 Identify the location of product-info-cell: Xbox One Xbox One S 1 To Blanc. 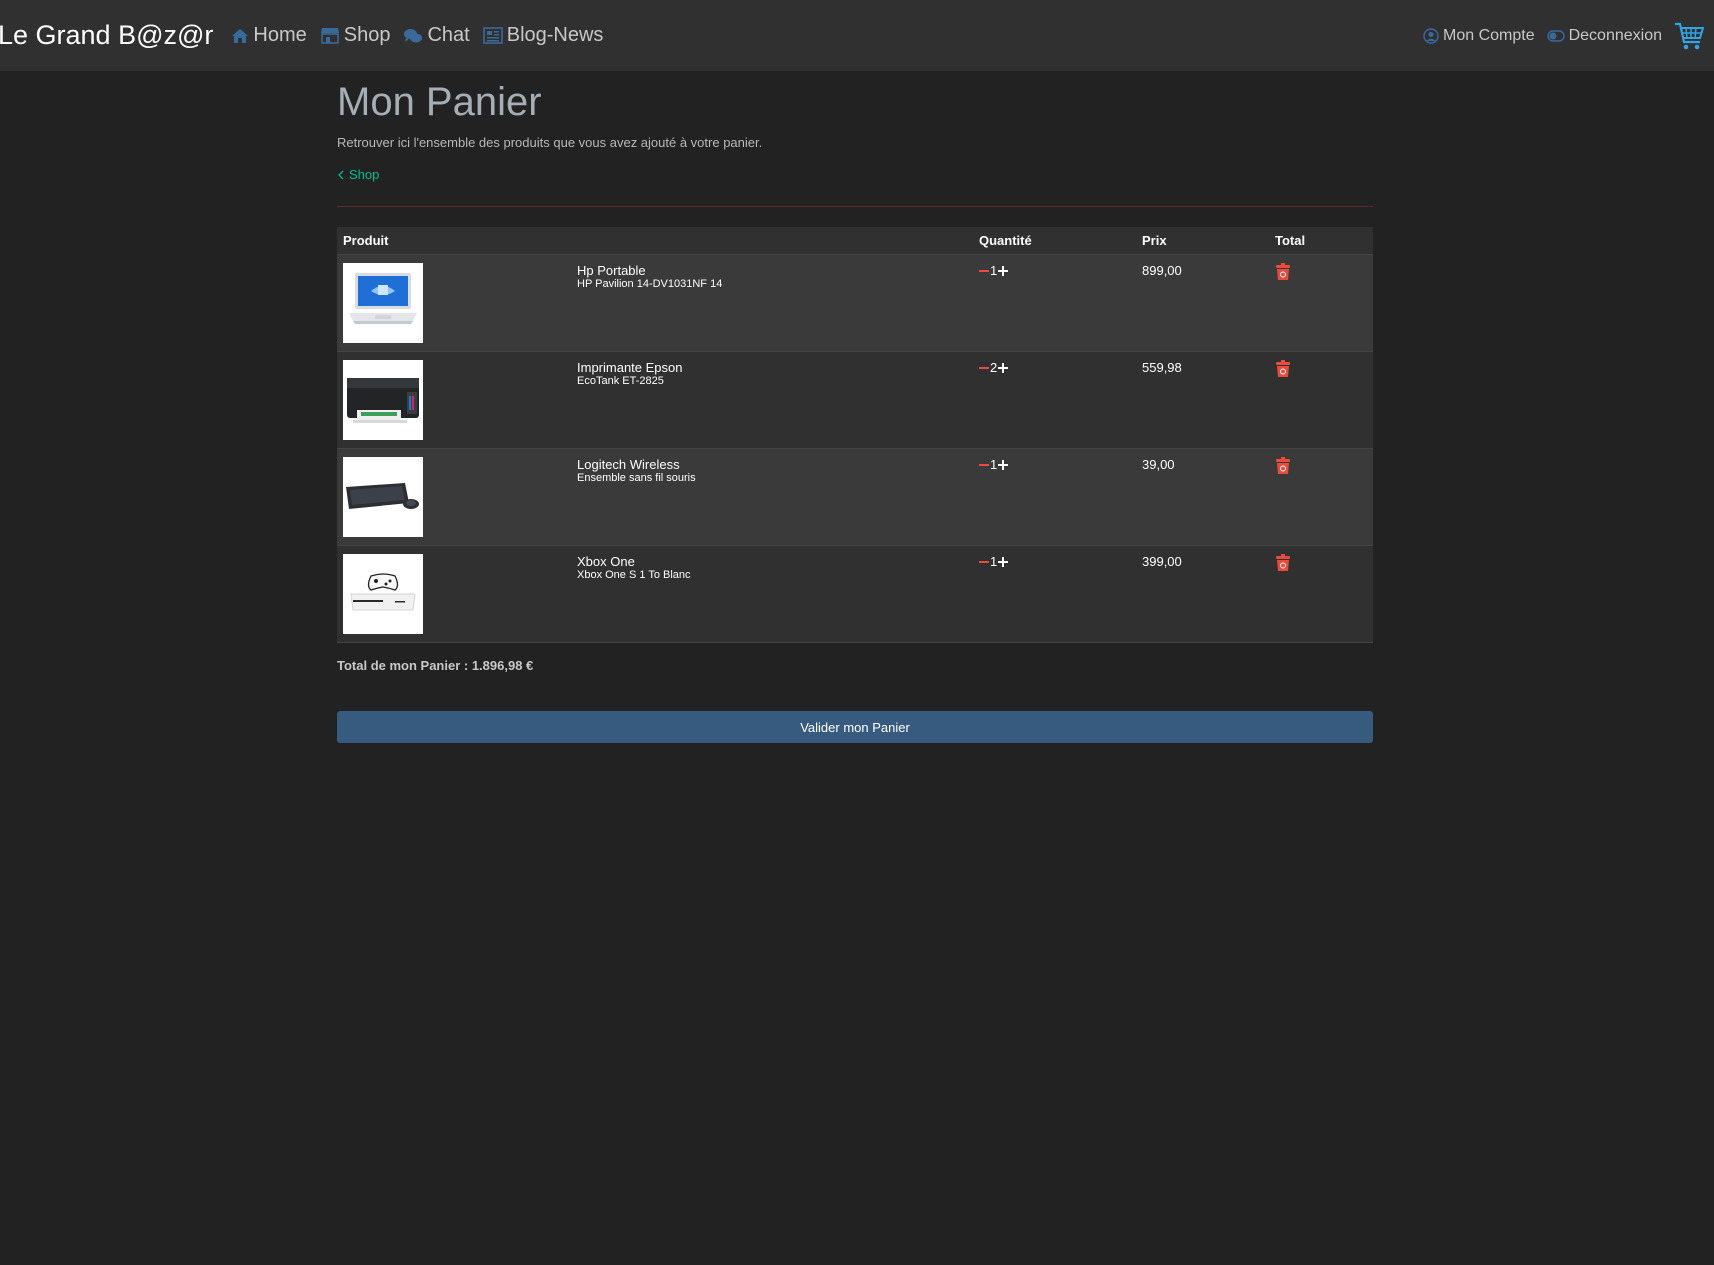
(772, 594).